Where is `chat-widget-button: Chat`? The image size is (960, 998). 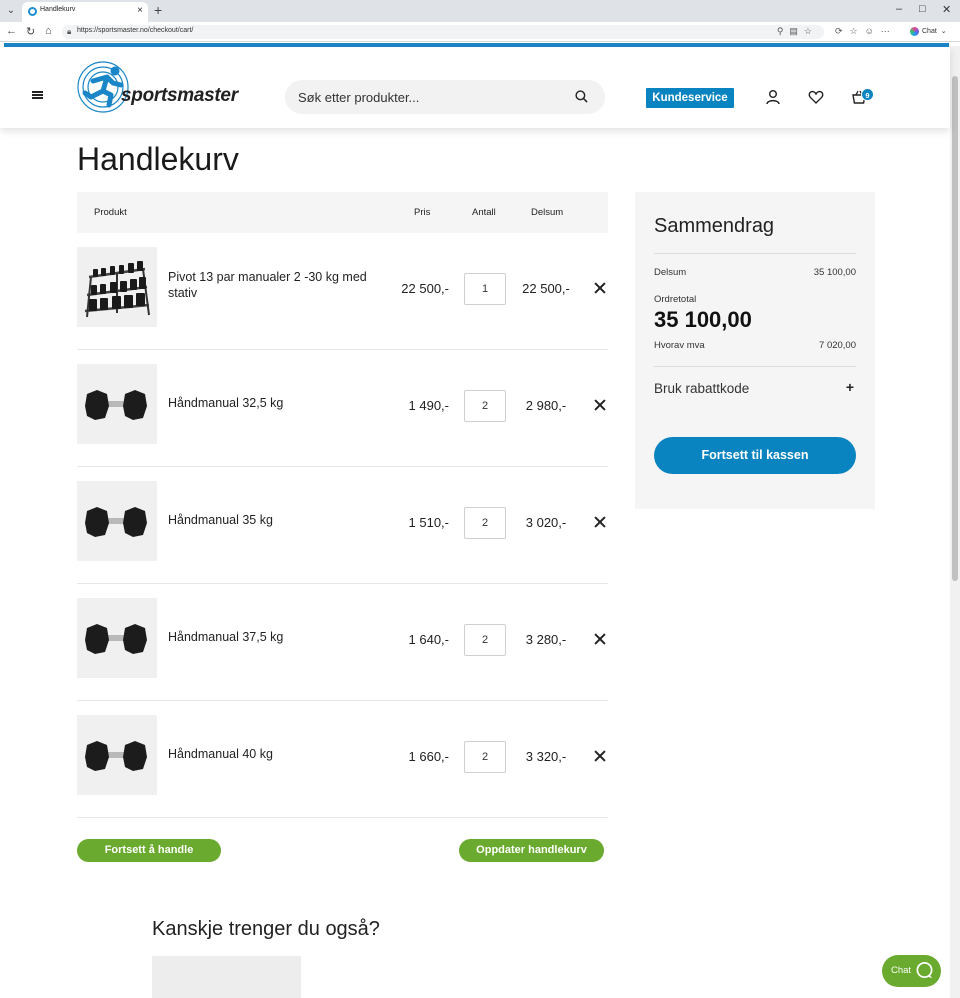
chat-widget-button: Chat is located at coordinates (911, 971).